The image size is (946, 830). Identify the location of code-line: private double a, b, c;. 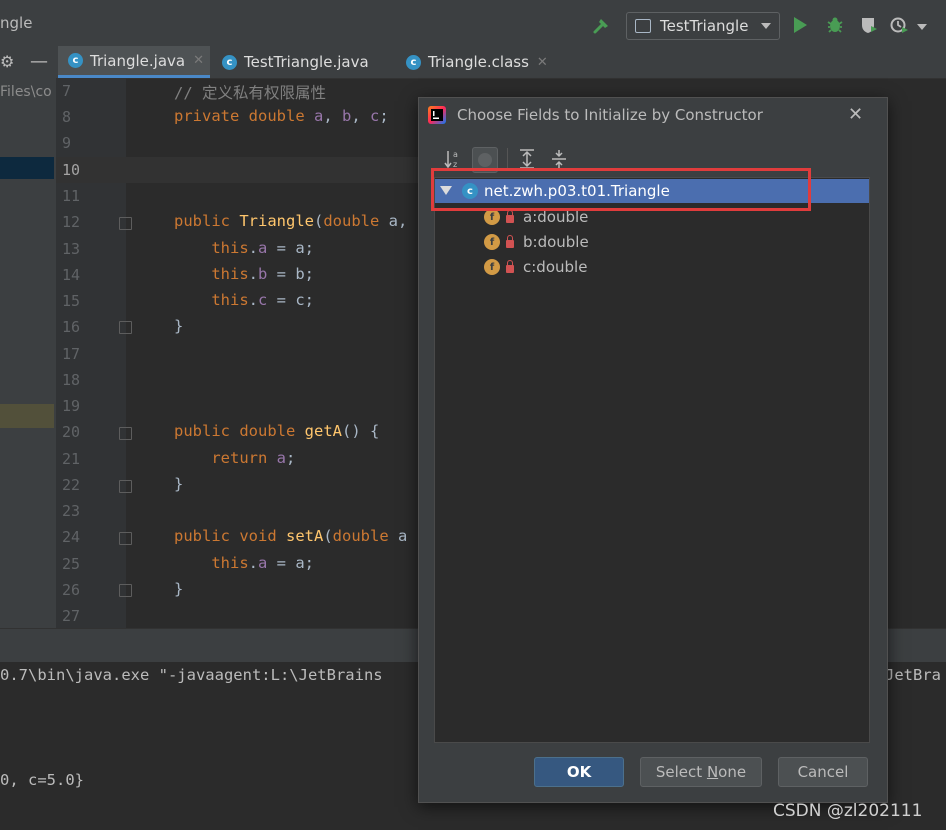
(281, 116).